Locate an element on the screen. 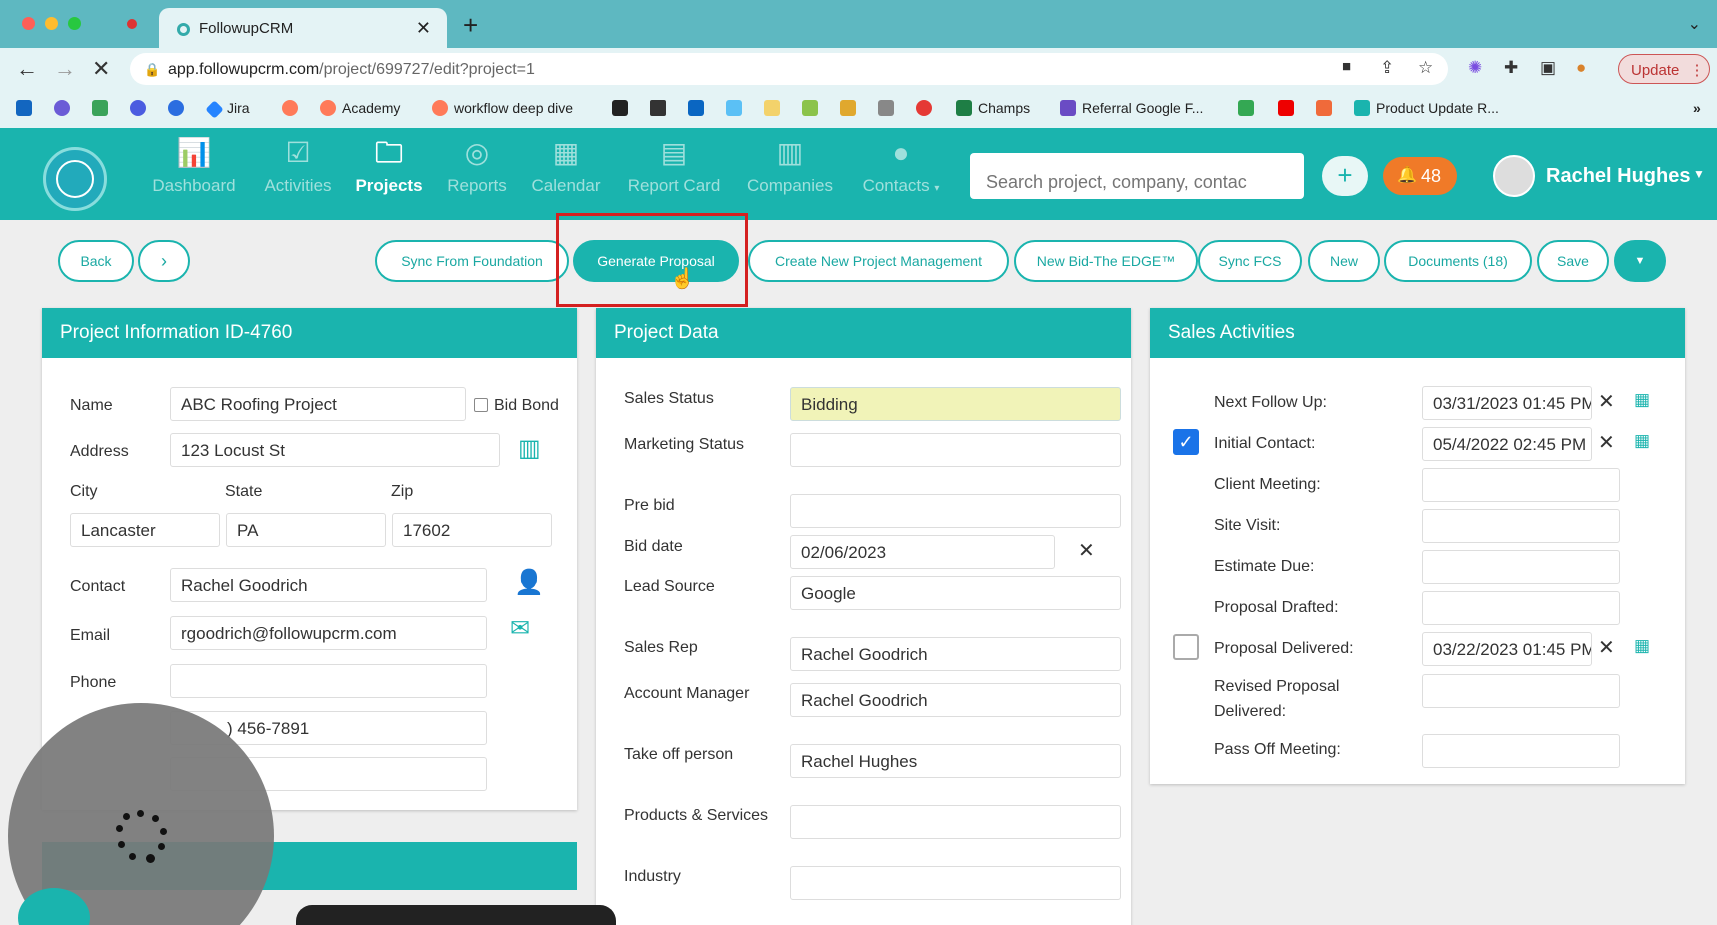 Image resolution: width=1717 pixels, height=925 pixels. camera-icon: ■ is located at coordinates (1346, 66).